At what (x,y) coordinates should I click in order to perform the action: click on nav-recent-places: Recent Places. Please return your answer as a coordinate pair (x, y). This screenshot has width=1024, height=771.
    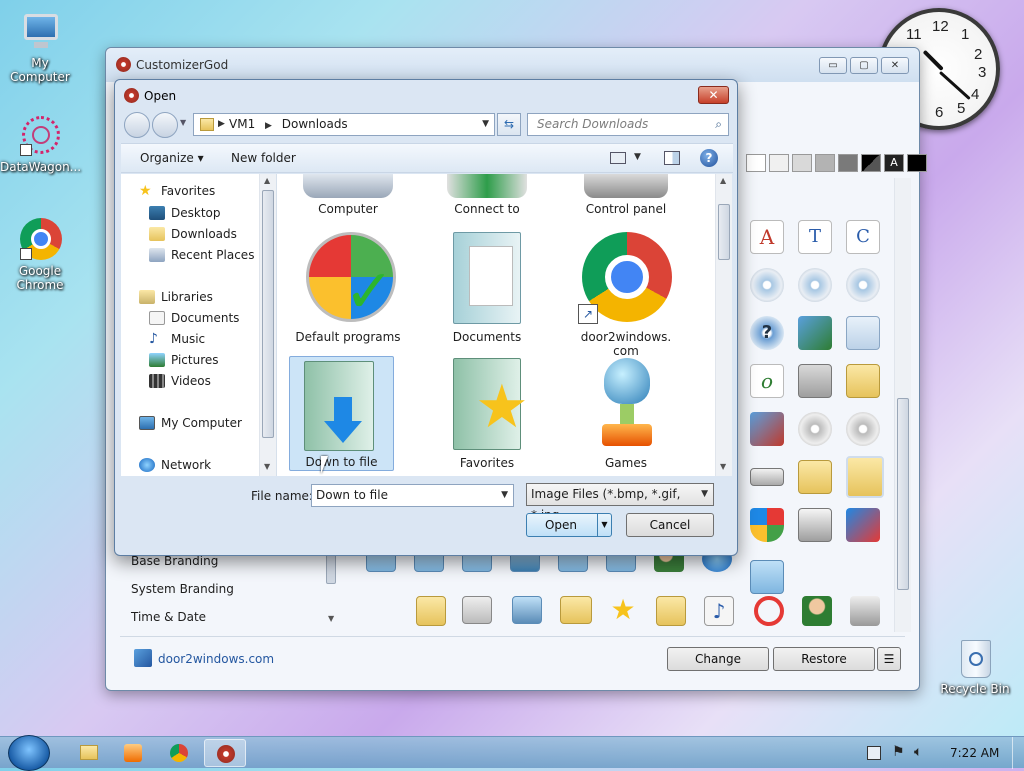
    Looking at the image, I should click on (201, 255).